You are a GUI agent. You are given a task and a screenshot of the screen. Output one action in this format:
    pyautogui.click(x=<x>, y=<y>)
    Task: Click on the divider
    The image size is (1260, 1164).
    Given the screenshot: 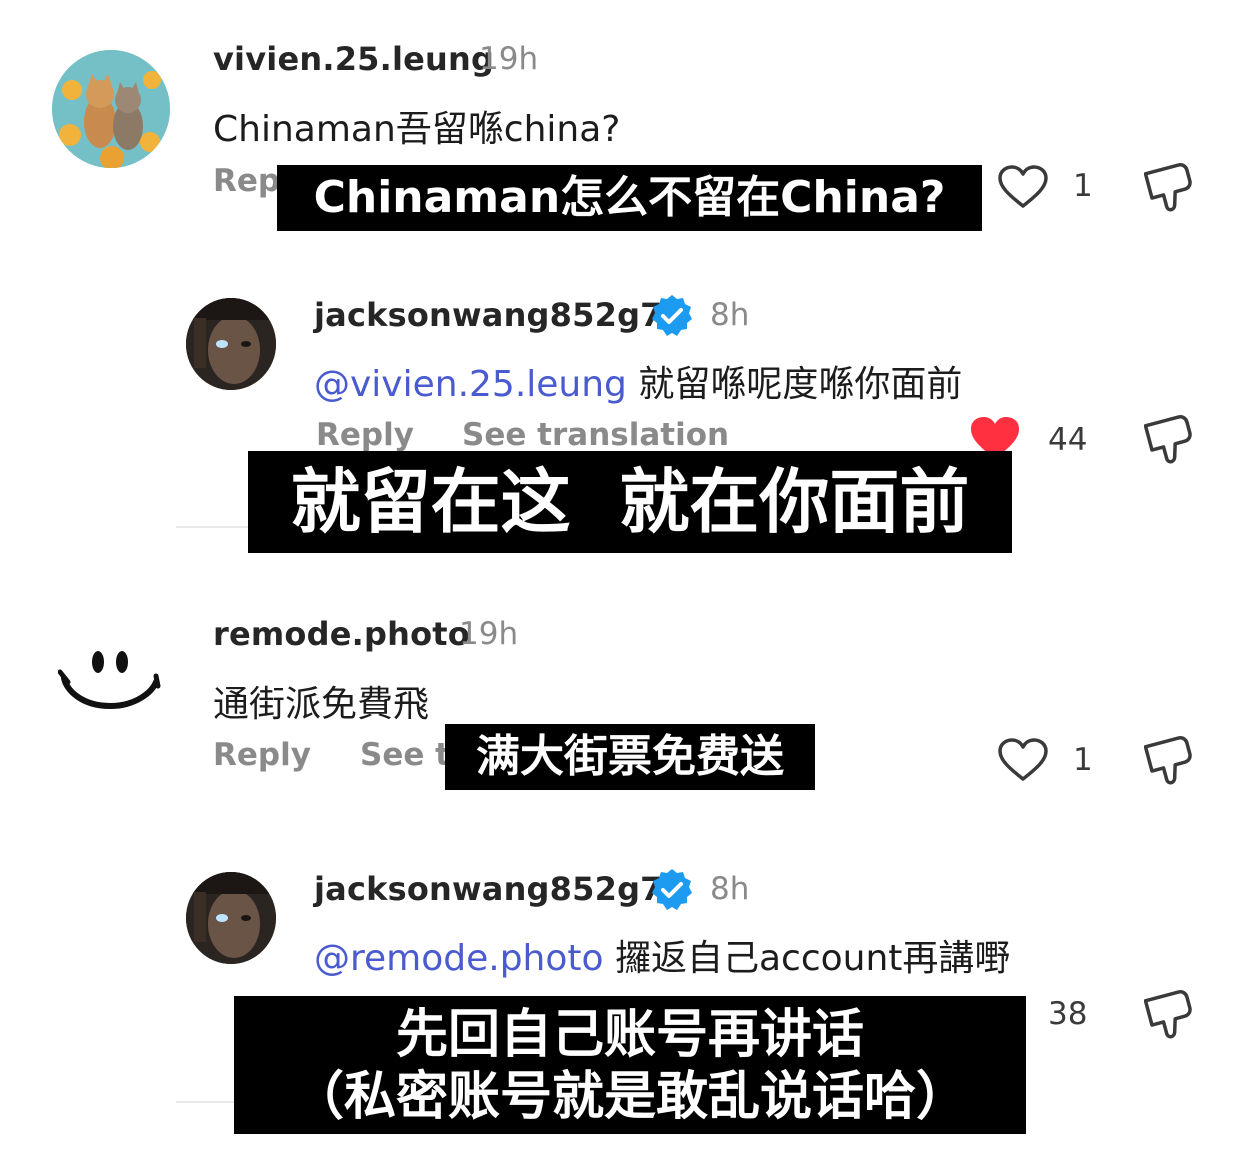 What is the action you would take?
    pyautogui.click(x=216, y=527)
    